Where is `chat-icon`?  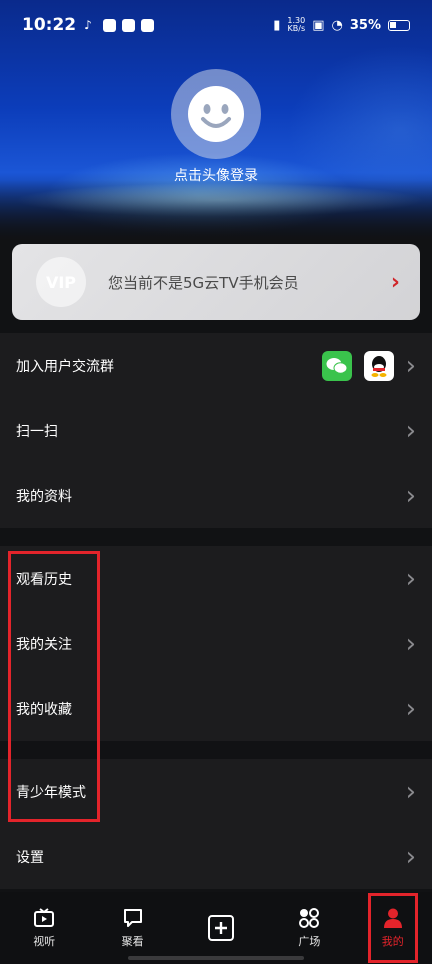
chat-icon is located at coordinates (132, 918).